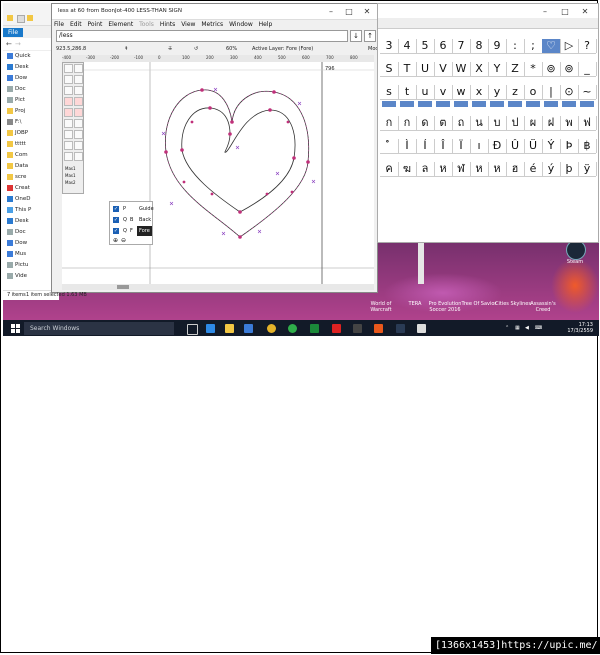 The image size is (600, 655). What do you see at coordinates (29, 221) in the screenshot?
I see `tree-item: Desk` at bounding box center [29, 221].